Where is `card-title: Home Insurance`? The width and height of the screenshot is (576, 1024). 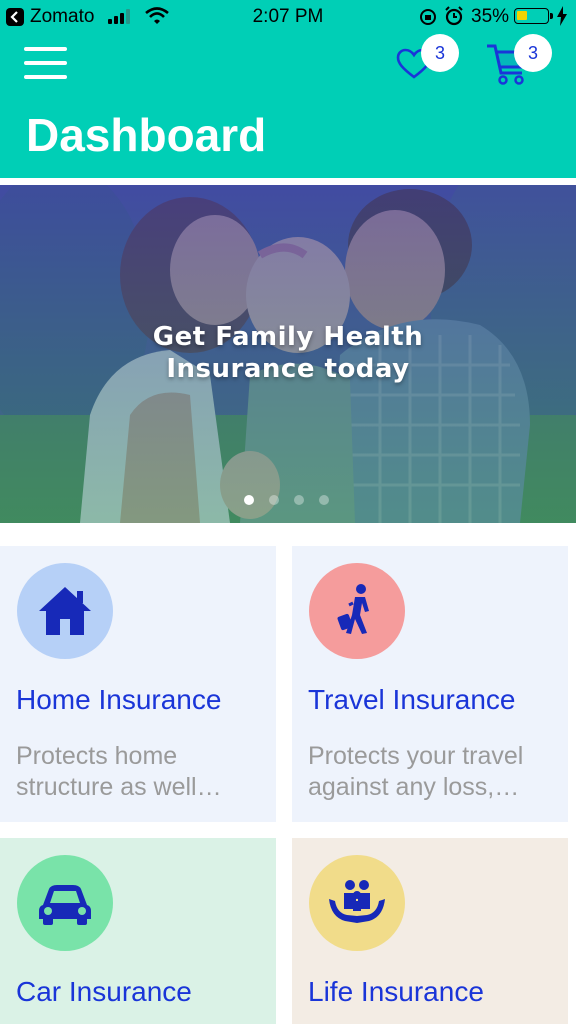 card-title: Home Insurance is located at coordinates (119, 699).